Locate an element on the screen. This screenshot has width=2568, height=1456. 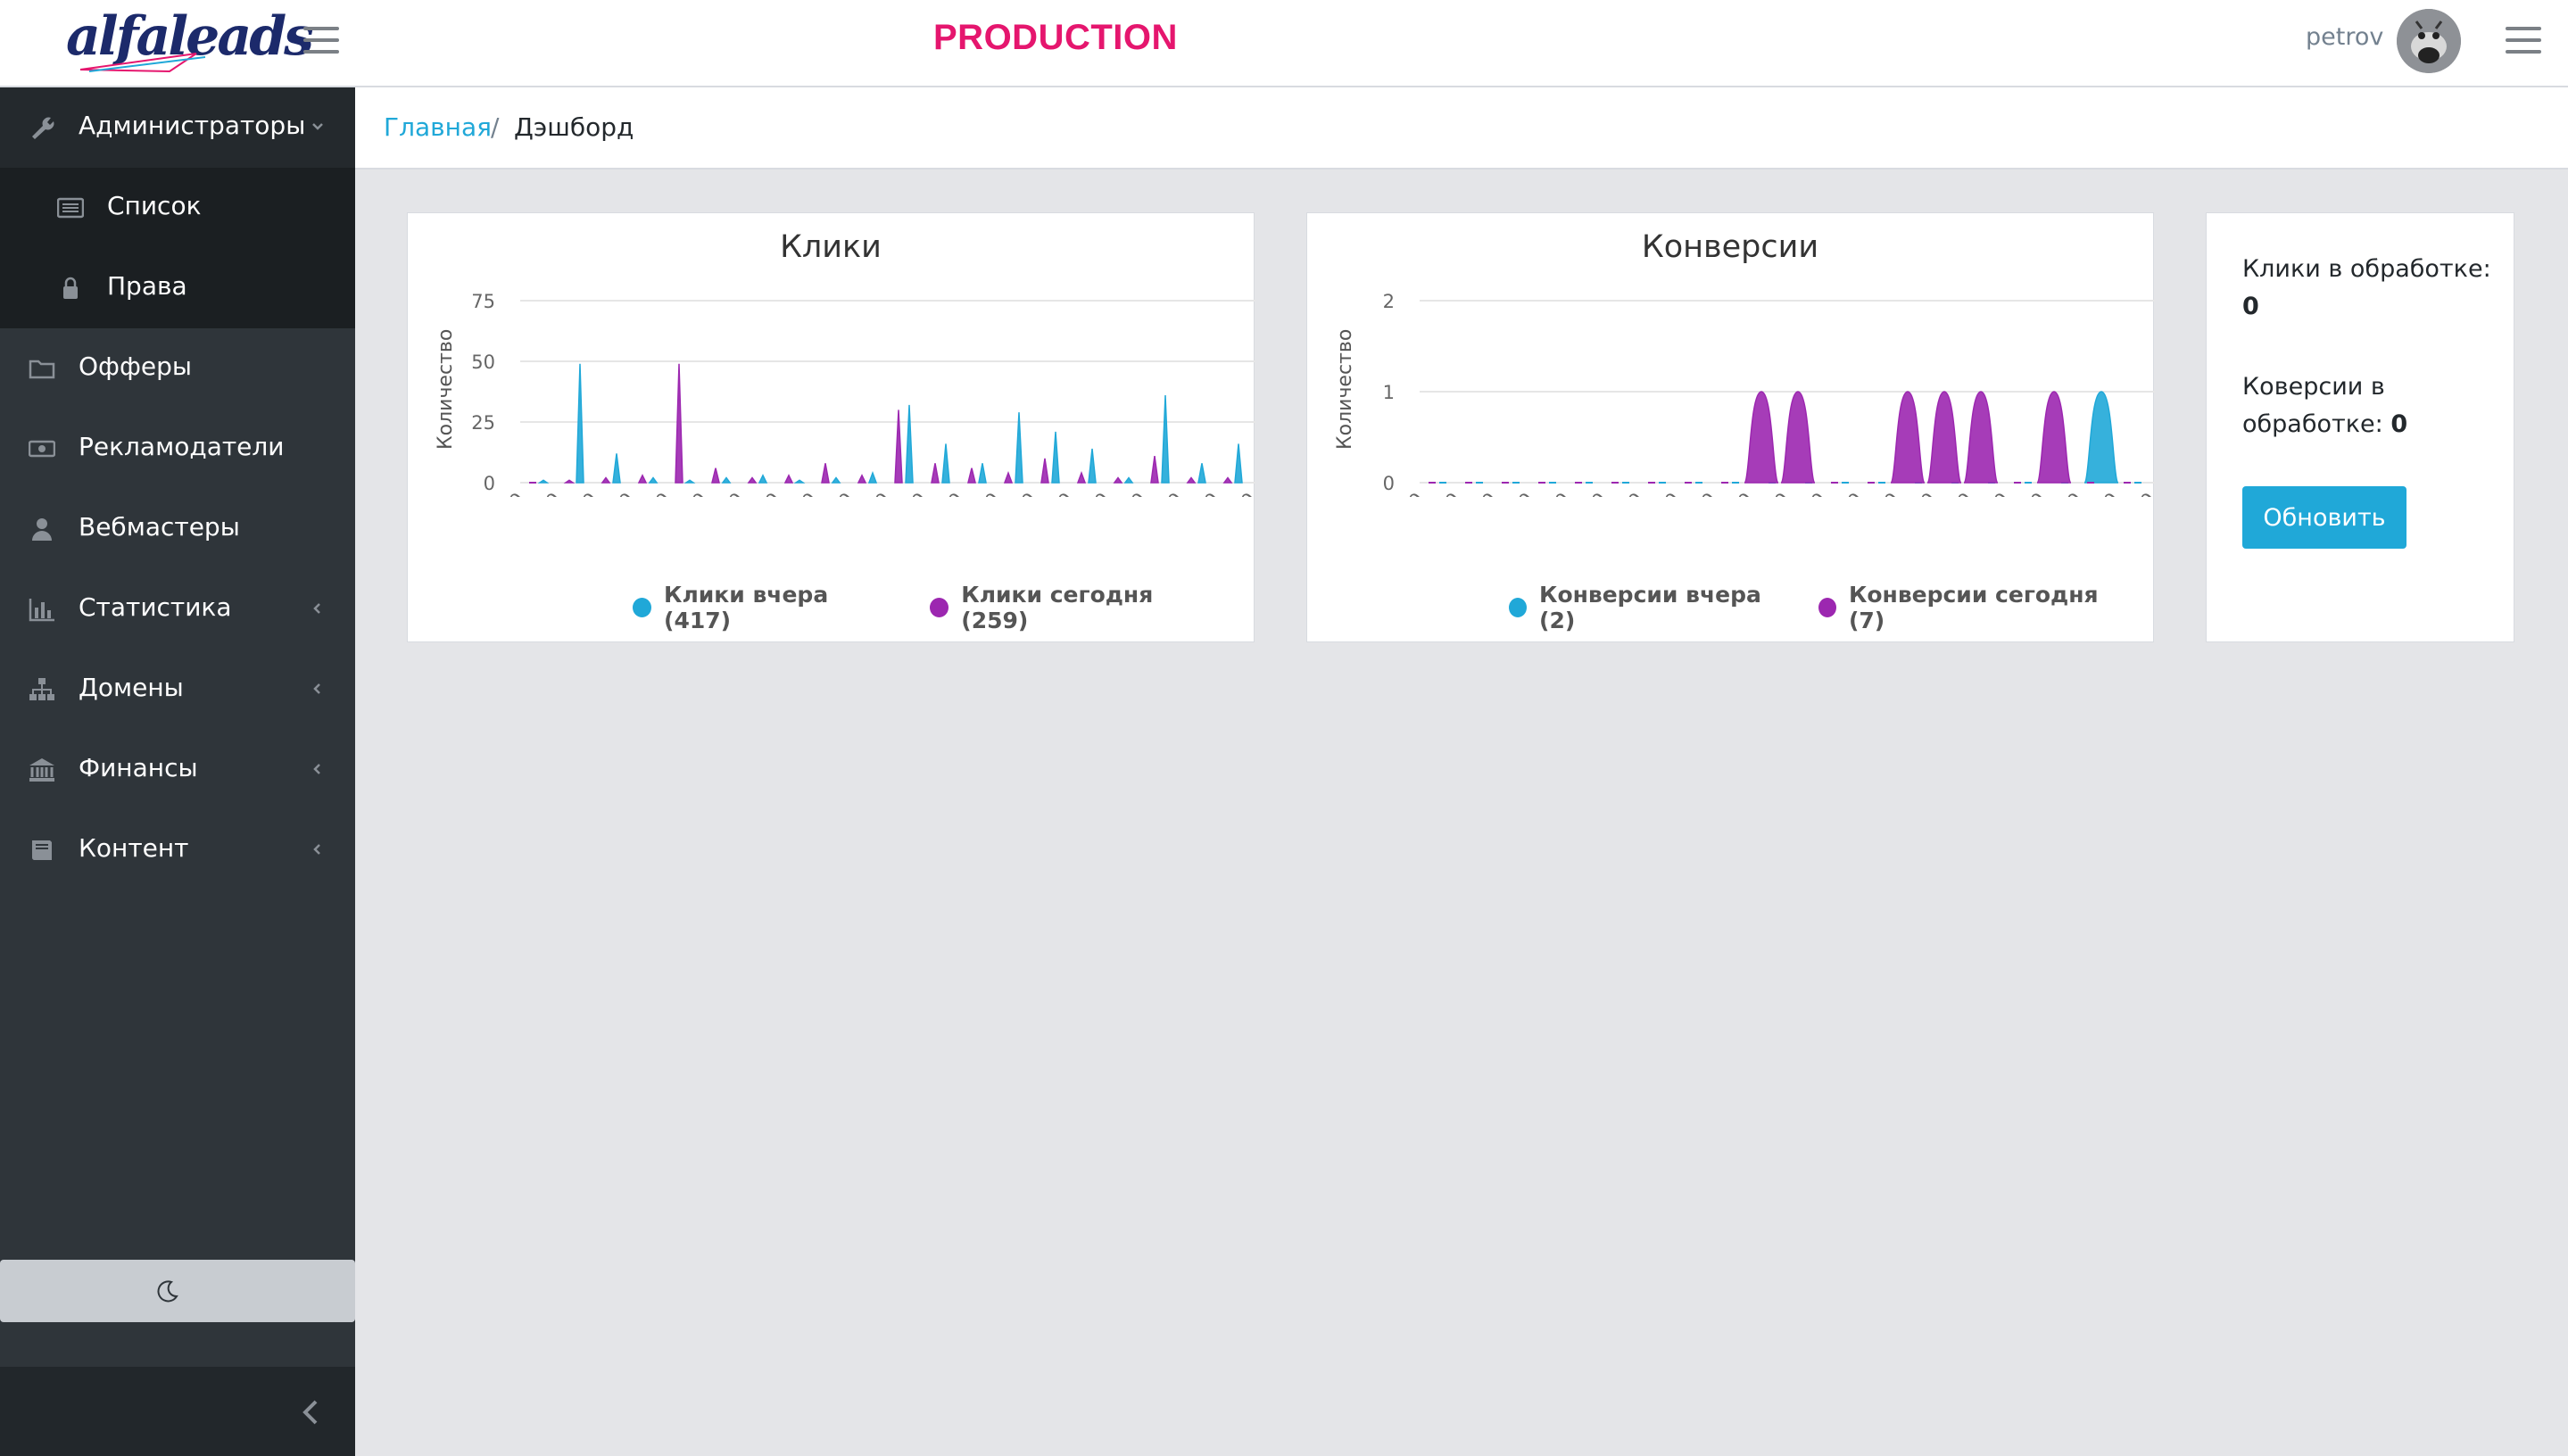
conversions-processing-label-line1: Коверсии в is located at coordinates (2313, 387).